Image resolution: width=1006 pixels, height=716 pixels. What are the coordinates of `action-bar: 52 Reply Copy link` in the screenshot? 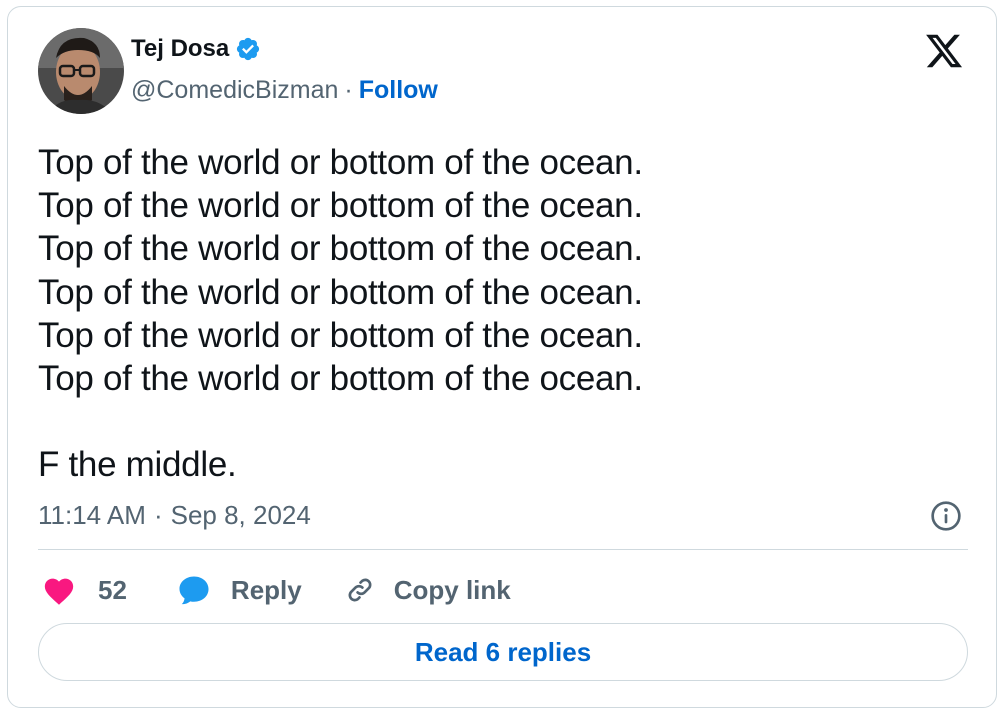 It's located at (276, 590).